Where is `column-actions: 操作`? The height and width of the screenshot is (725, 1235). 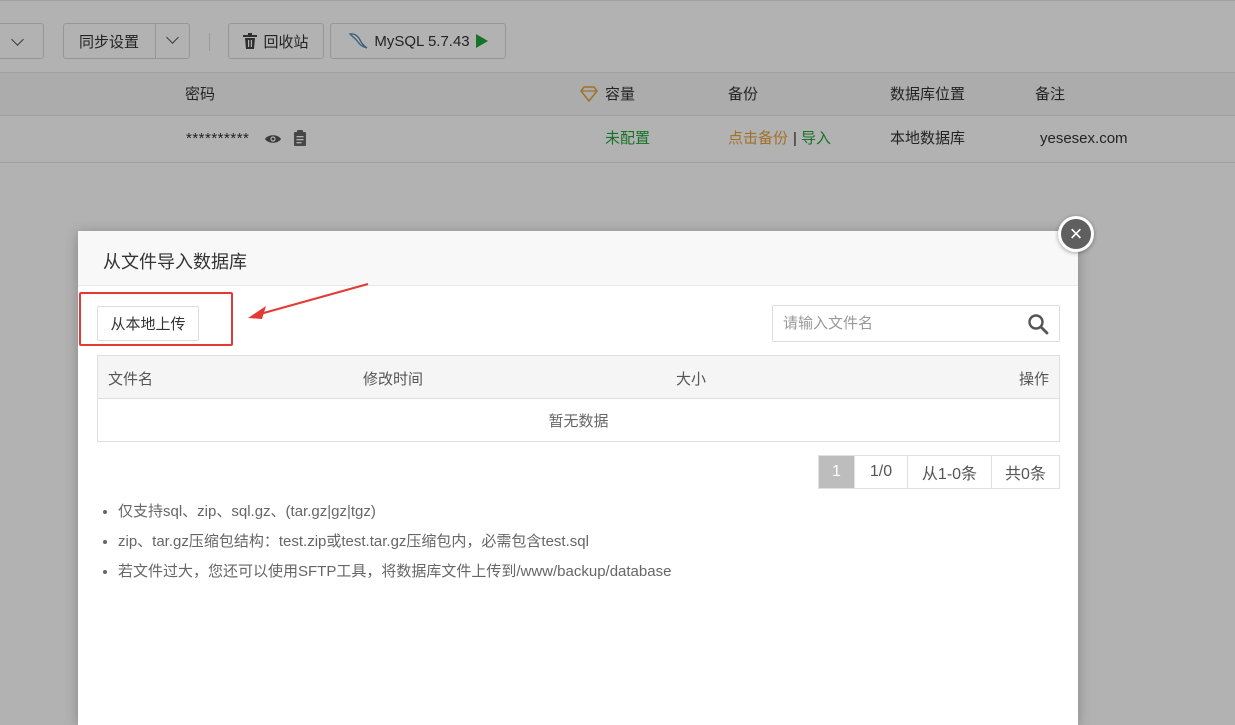 column-actions: 操作 is located at coordinates (1033, 379).